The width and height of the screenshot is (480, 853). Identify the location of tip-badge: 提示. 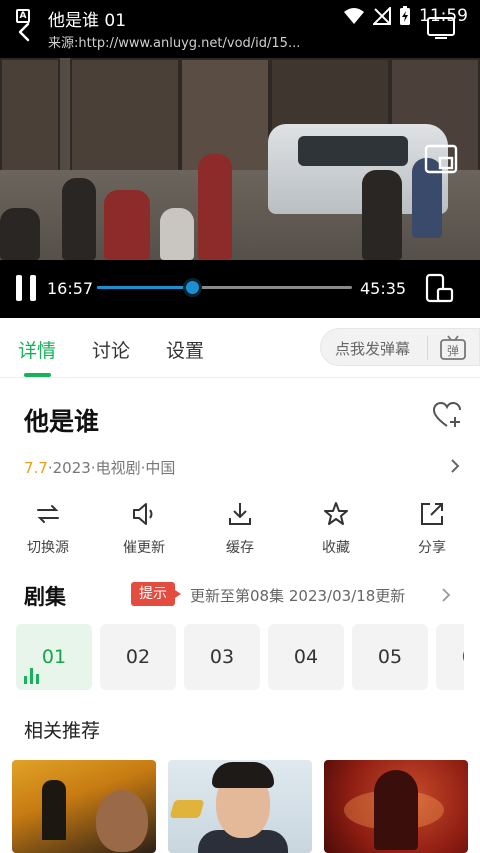
(156, 594).